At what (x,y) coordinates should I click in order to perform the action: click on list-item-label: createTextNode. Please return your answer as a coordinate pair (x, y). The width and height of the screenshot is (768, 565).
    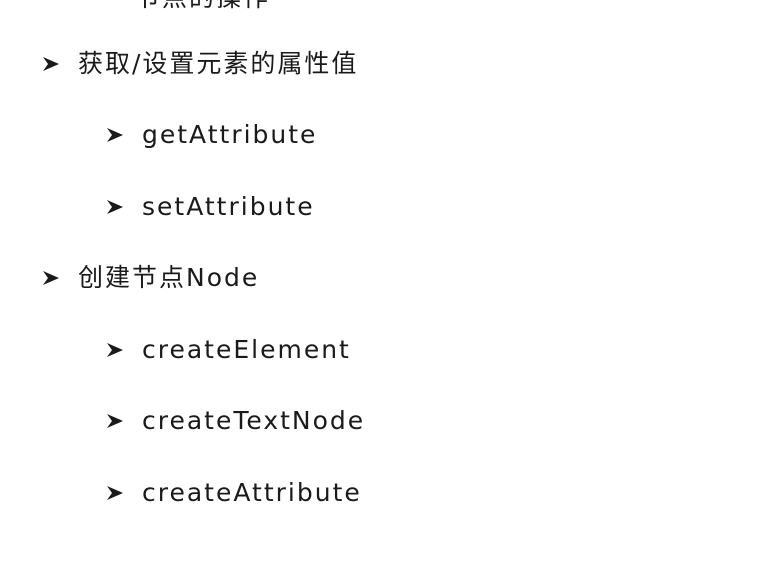
    Looking at the image, I should click on (254, 420).